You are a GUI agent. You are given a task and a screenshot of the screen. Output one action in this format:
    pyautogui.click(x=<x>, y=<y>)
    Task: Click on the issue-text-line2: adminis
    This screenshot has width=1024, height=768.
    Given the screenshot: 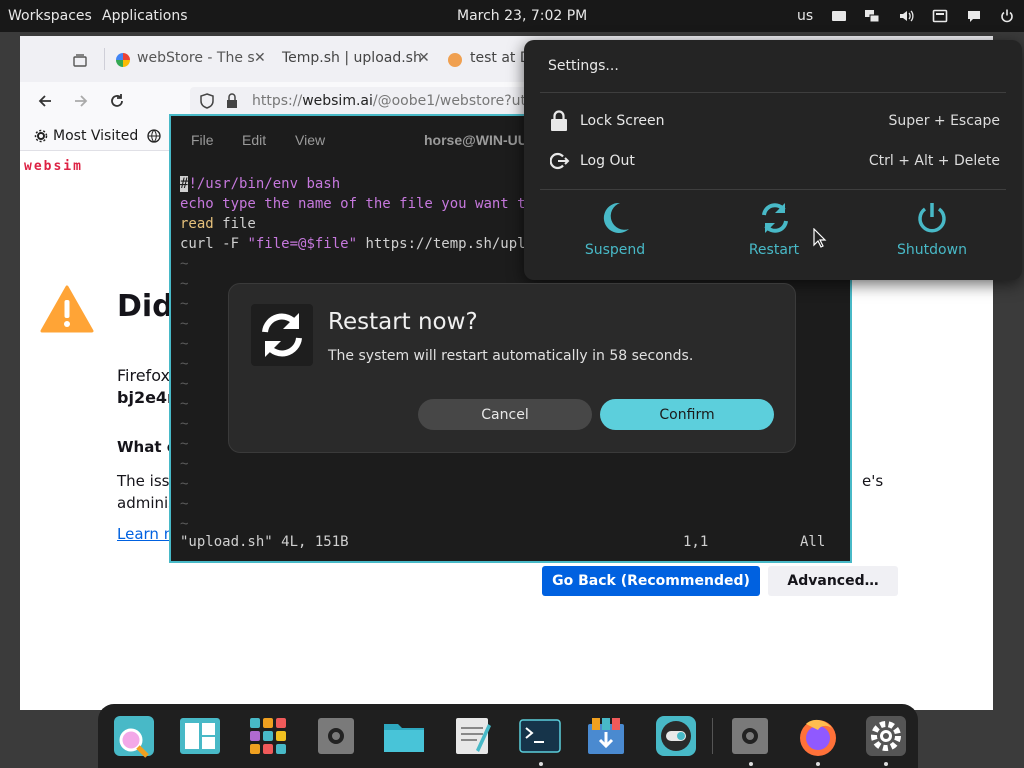 What is the action you would take?
    pyautogui.click(x=146, y=503)
    